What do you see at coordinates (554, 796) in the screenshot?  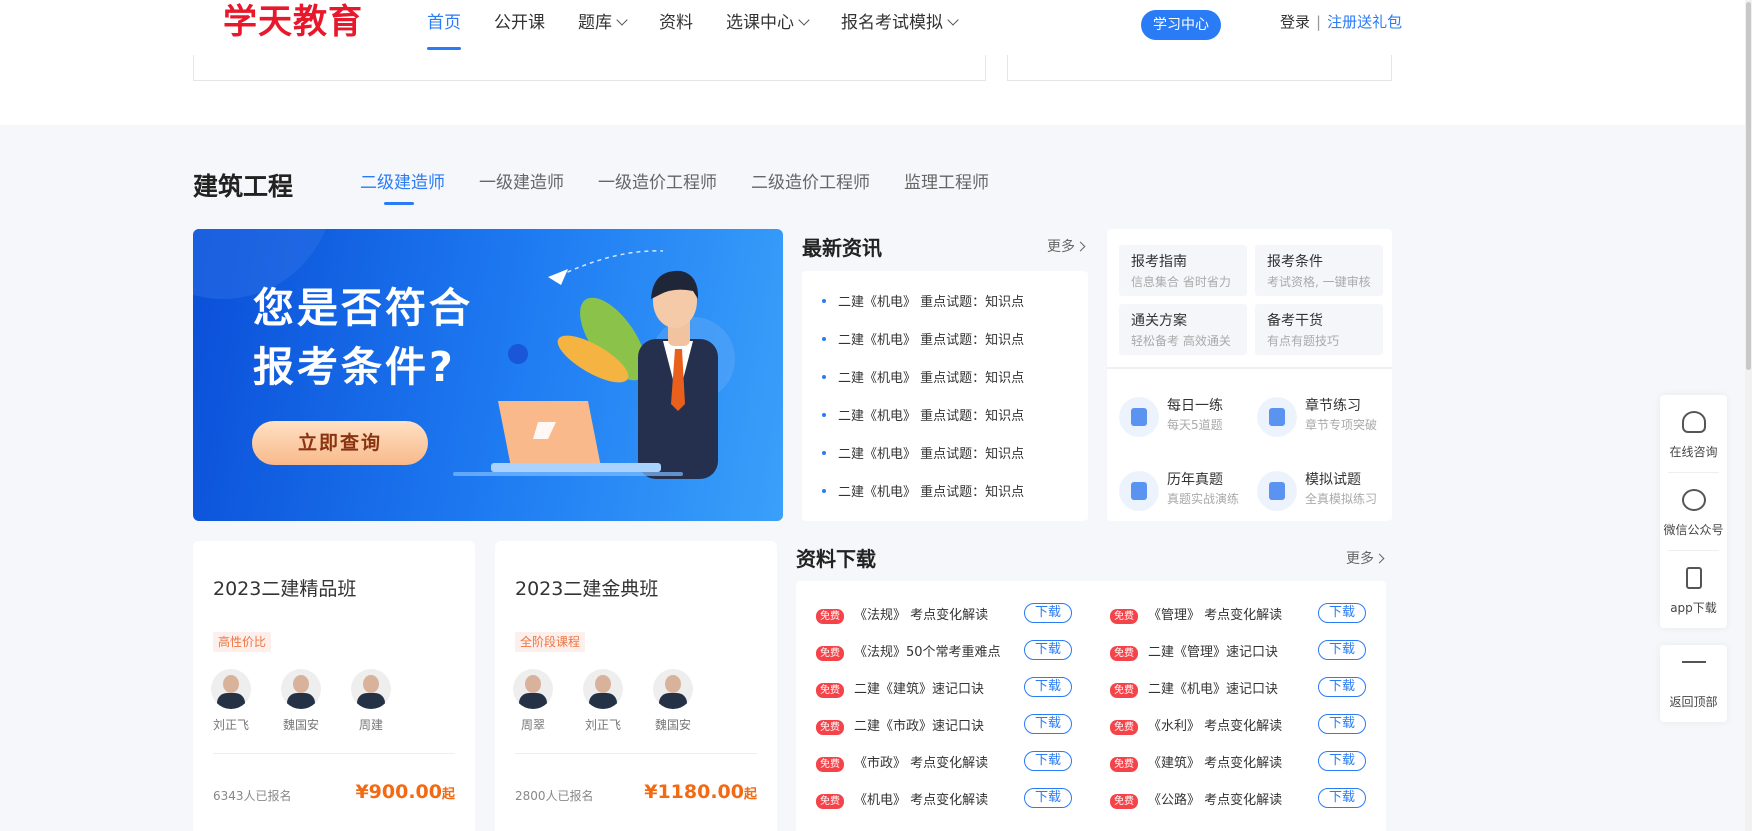 I see `enrolled-count: 2800人已报名` at bounding box center [554, 796].